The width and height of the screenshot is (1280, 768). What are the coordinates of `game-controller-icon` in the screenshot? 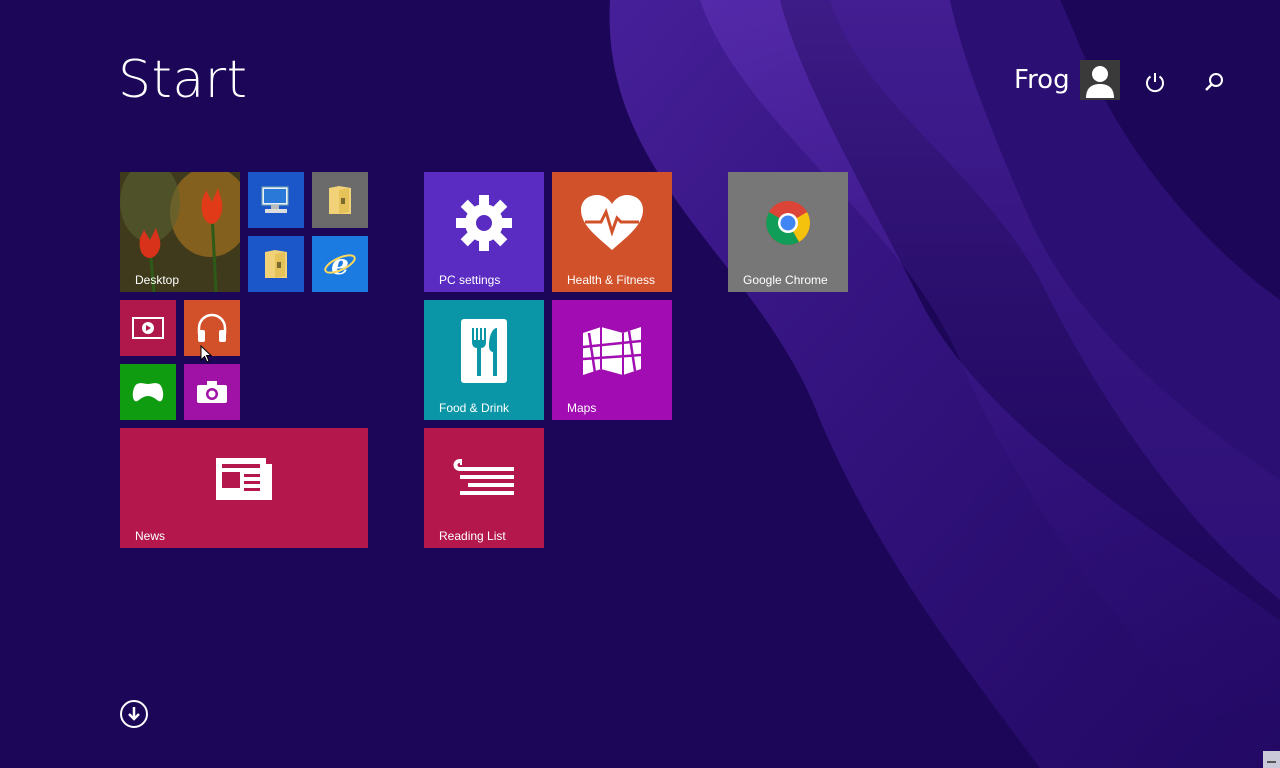 It's located at (148, 392).